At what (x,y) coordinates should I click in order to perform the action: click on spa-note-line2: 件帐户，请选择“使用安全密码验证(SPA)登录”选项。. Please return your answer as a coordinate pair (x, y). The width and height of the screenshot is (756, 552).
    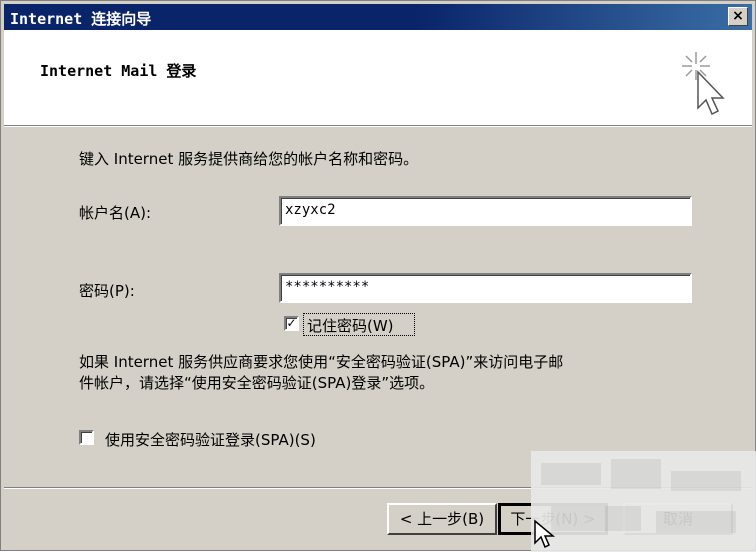
    Looking at the image, I should click on (257, 383).